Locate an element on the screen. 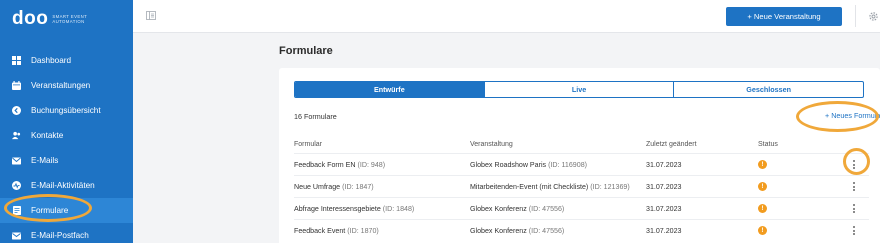 The image size is (880, 243). sidebar-item-bookings: Buchungsübersicht is located at coordinates (66, 110).